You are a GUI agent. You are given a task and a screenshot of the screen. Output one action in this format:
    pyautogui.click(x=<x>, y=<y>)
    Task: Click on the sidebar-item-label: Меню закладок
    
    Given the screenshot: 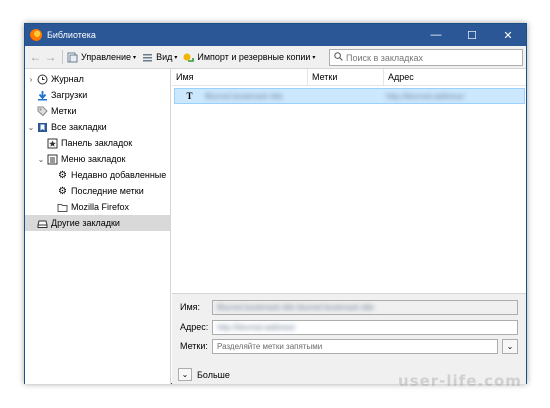 What is the action you would take?
    pyautogui.click(x=93, y=159)
    